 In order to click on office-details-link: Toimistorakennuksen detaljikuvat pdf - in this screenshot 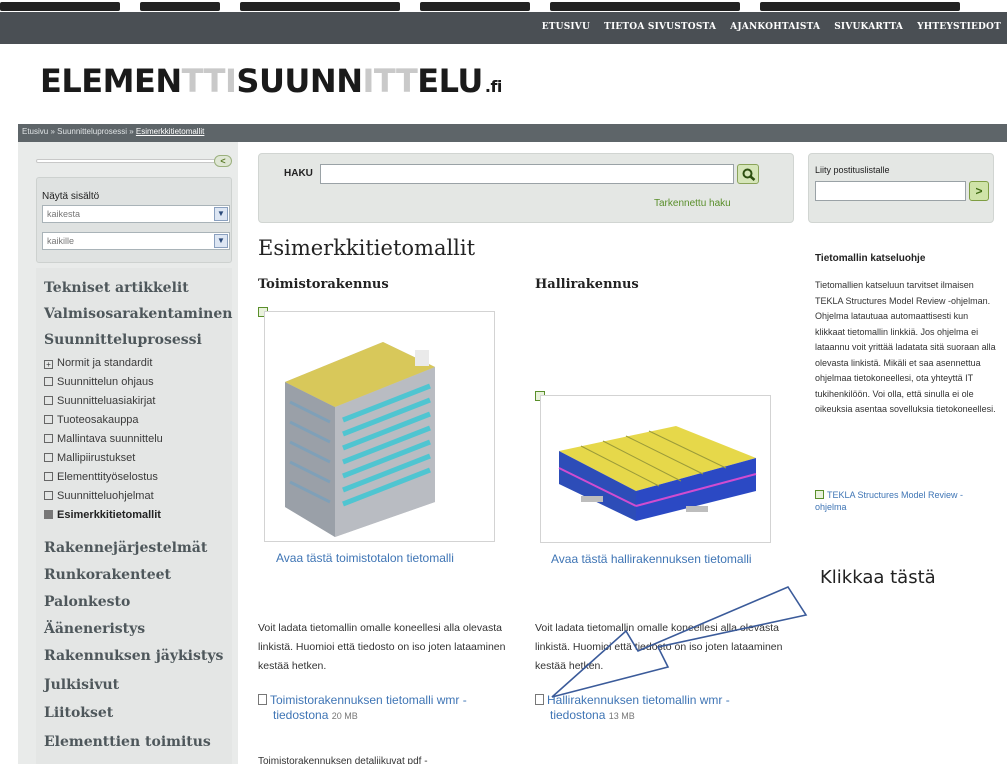, I will do `click(343, 760)`.